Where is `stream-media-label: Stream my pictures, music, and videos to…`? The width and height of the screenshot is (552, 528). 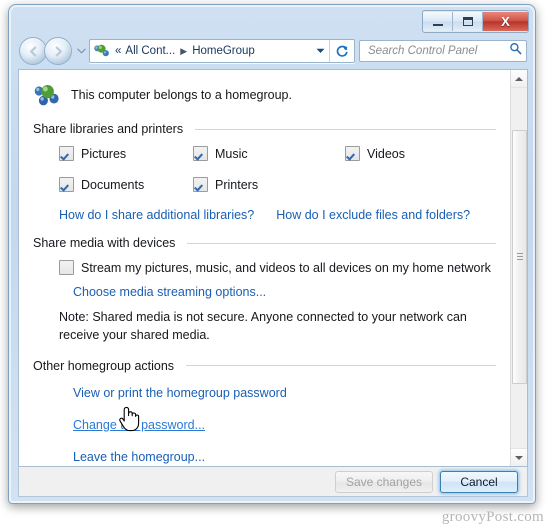 stream-media-label: Stream my pictures, music, and videos to… is located at coordinates (286, 267).